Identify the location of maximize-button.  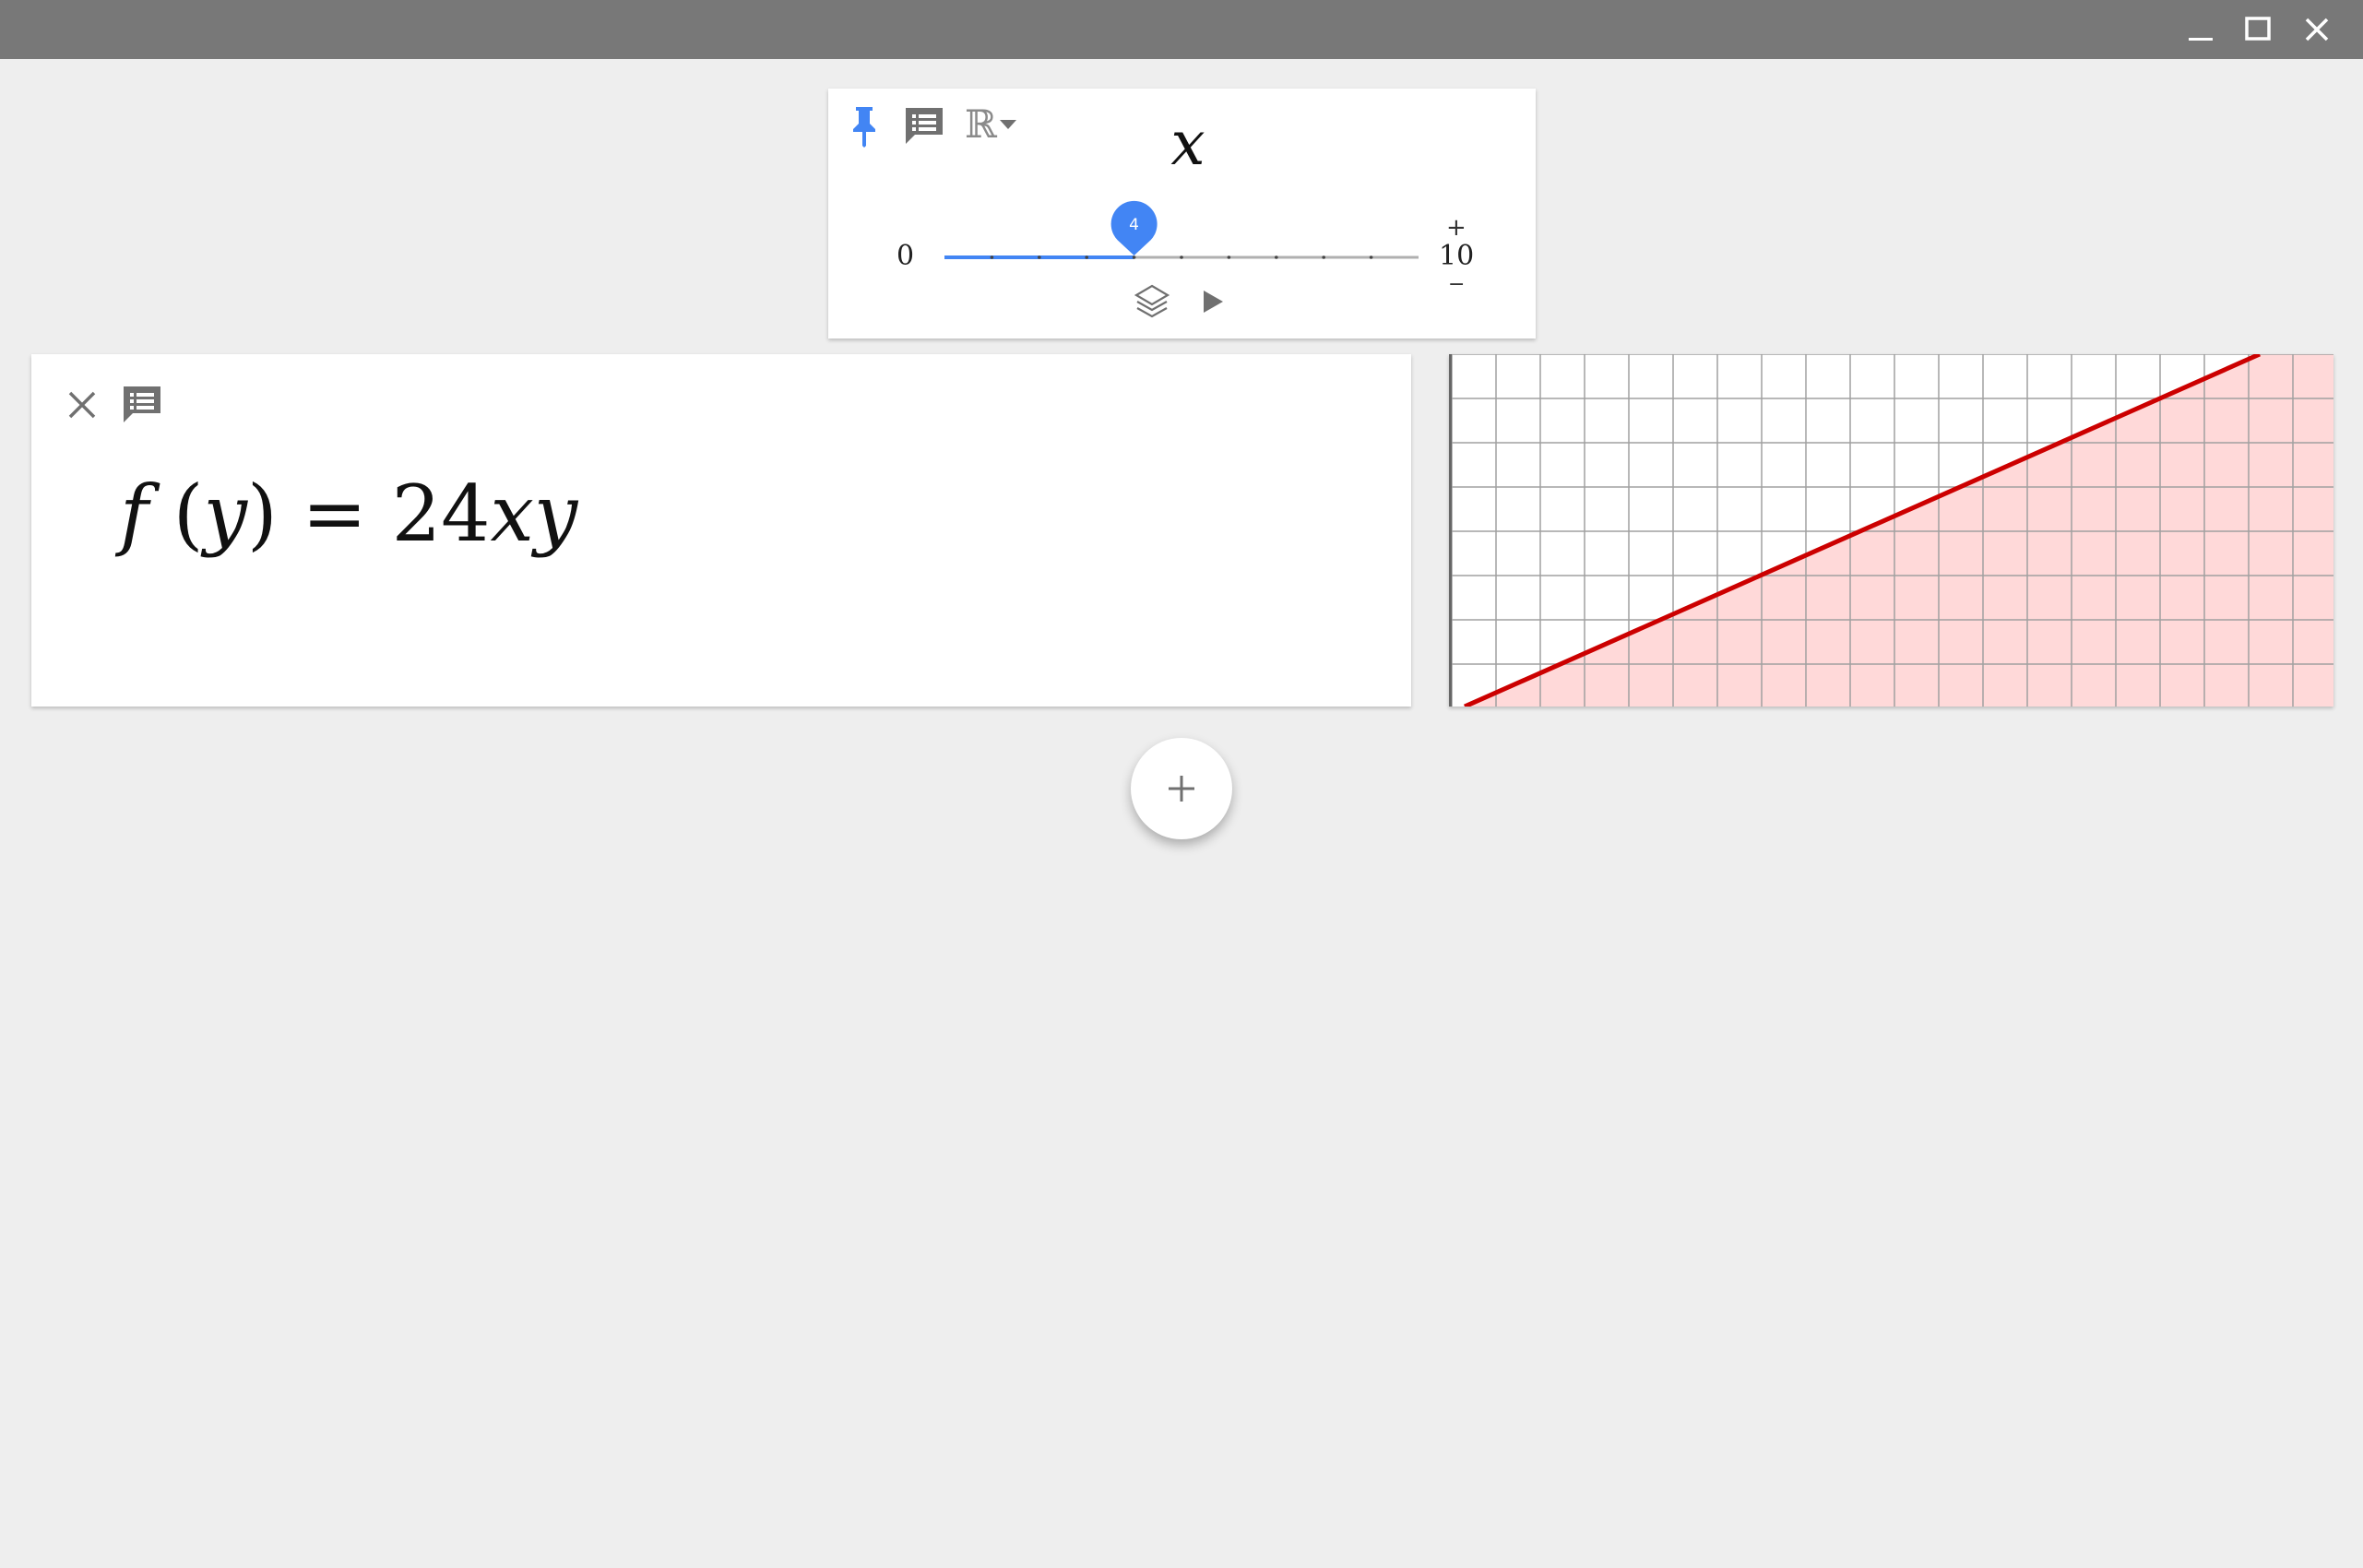
(2257, 29).